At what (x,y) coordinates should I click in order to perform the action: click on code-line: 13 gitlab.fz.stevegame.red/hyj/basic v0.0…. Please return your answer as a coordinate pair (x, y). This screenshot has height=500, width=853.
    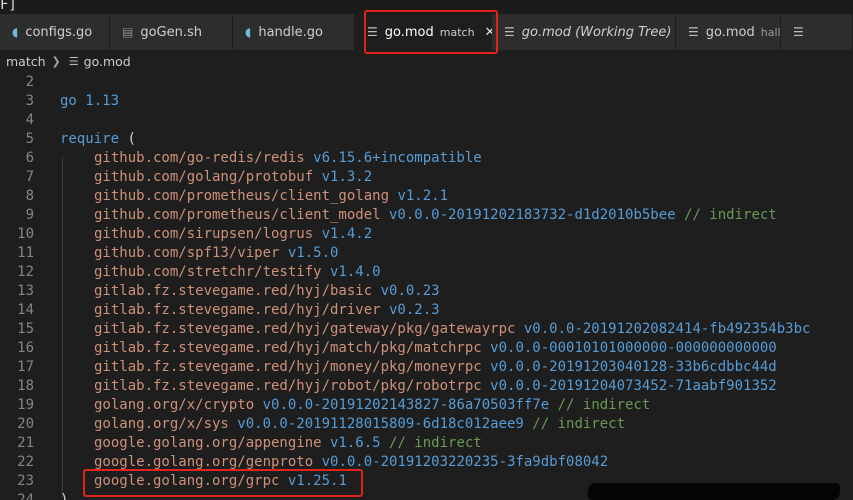
    Looking at the image, I should click on (426, 291).